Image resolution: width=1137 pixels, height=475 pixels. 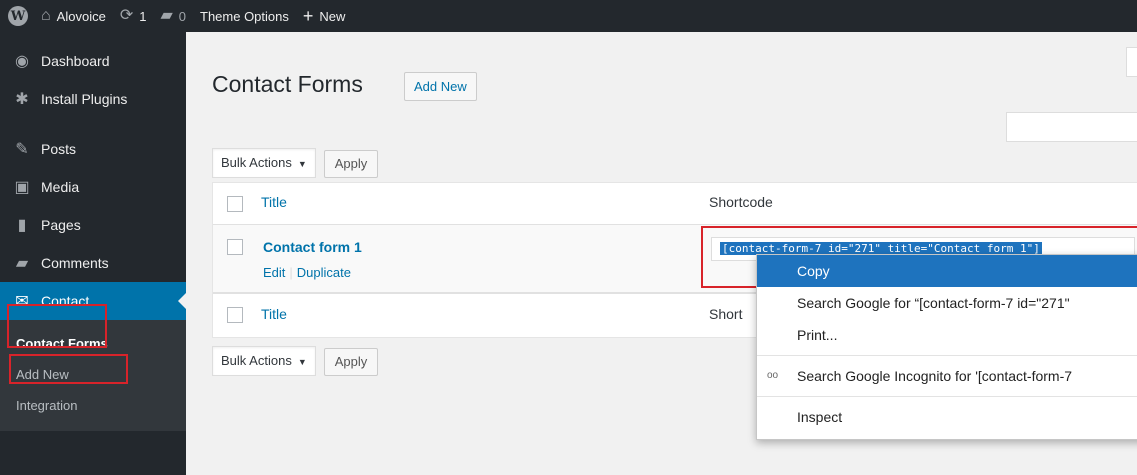 What do you see at coordinates (264, 163) in the screenshot?
I see `bulk-actions-select: Bulk Actions ▼` at bounding box center [264, 163].